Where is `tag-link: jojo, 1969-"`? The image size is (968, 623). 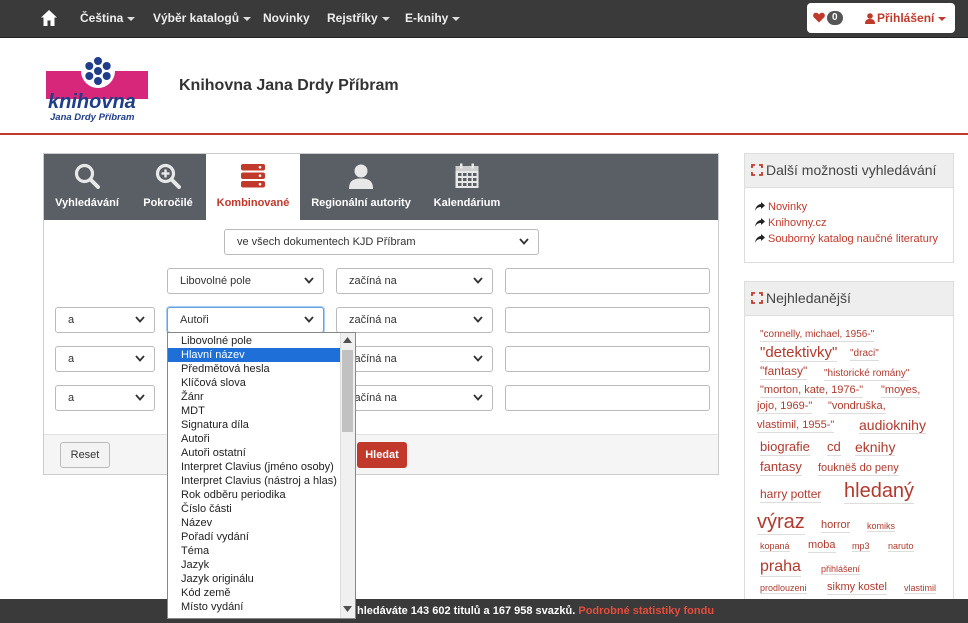 tag-link: jojo, 1969-" is located at coordinates (785, 407).